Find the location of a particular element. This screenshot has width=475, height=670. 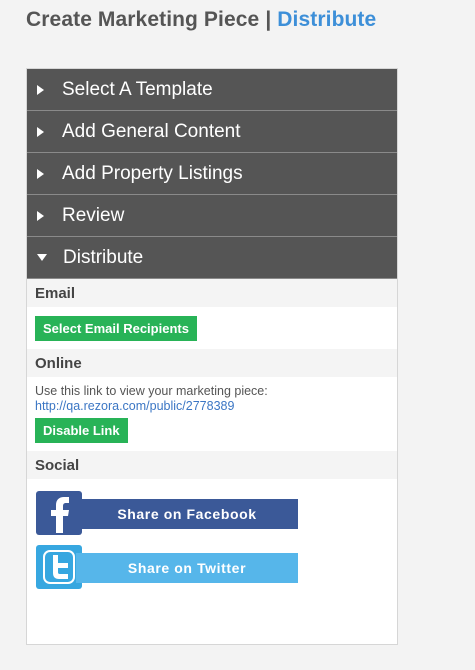

accordion-label: Add Property Listings is located at coordinates (152, 173).